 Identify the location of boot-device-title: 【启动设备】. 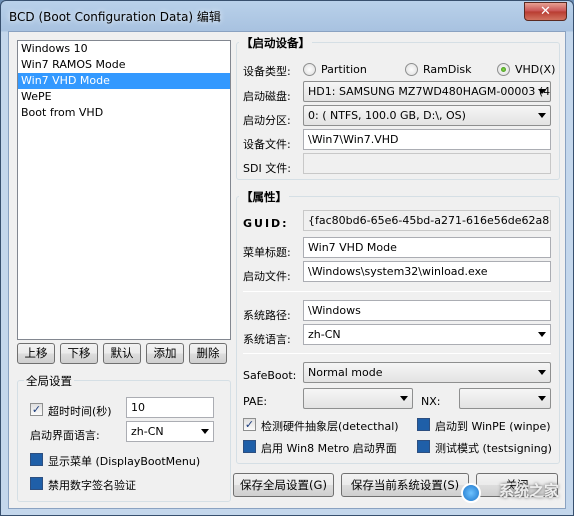
(275, 43).